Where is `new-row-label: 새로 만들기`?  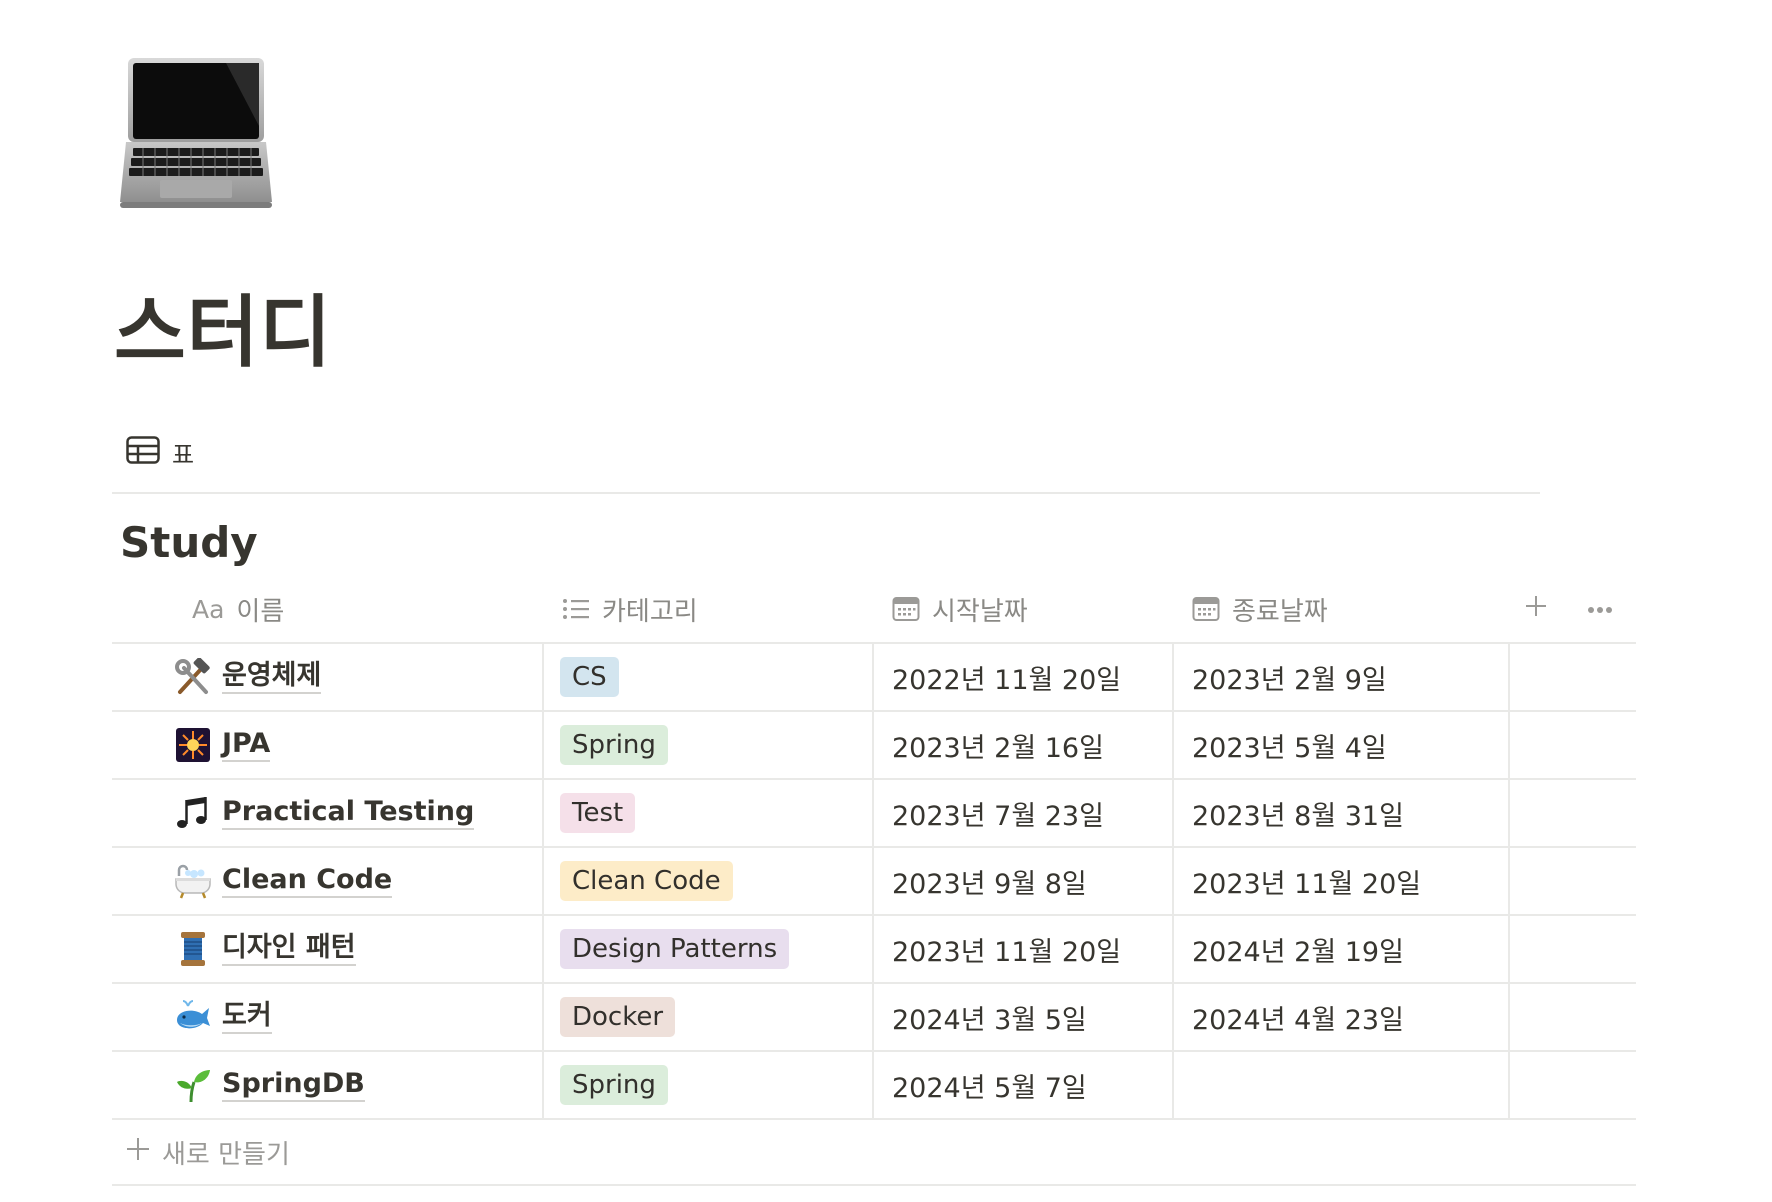 new-row-label: 새로 만들기 is located at coordinates (226, 1154).